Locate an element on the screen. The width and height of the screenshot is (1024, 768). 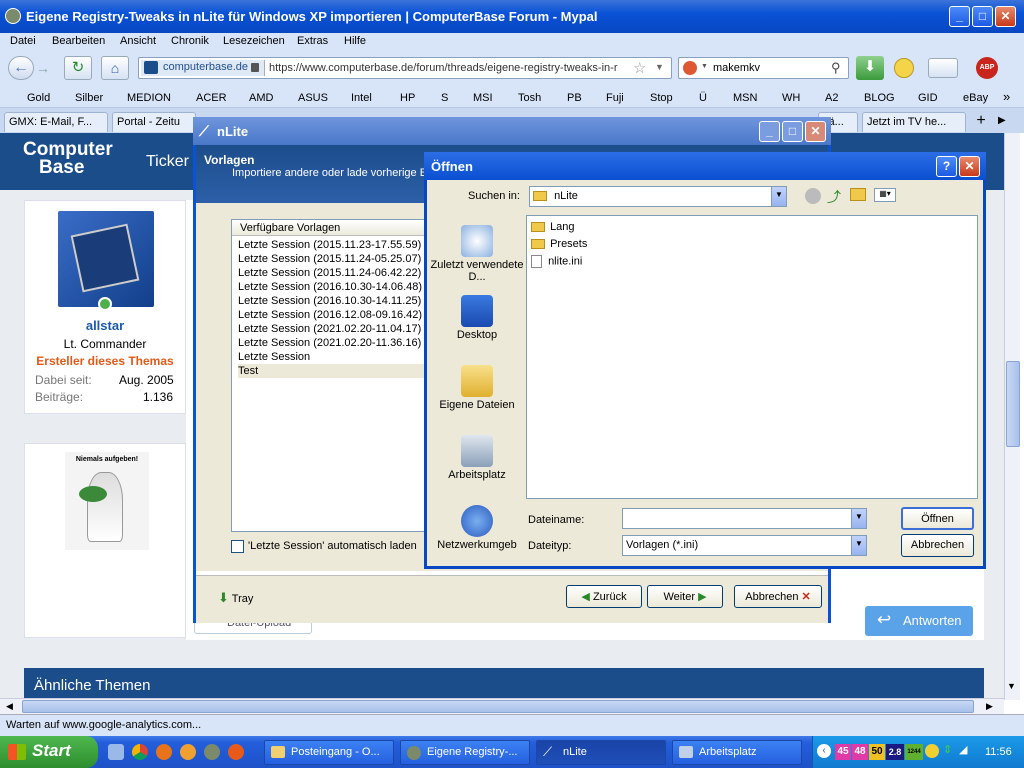
look-in-dropdown-arrow-icon: ▼ is located at coordinates (778, 196).